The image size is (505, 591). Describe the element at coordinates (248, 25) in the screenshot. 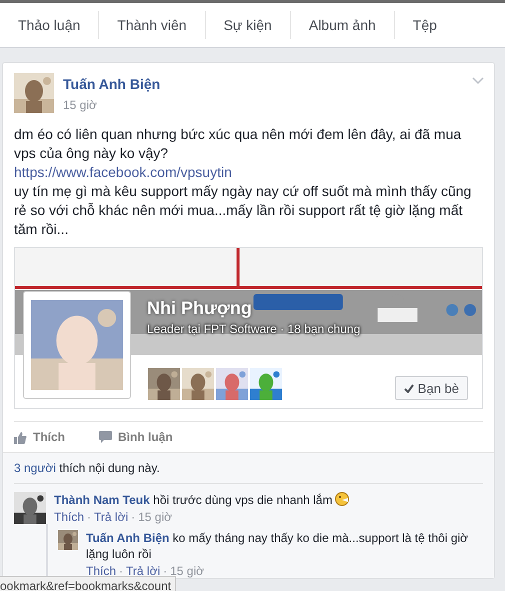

I see `tab: Sự kiện` at that location.